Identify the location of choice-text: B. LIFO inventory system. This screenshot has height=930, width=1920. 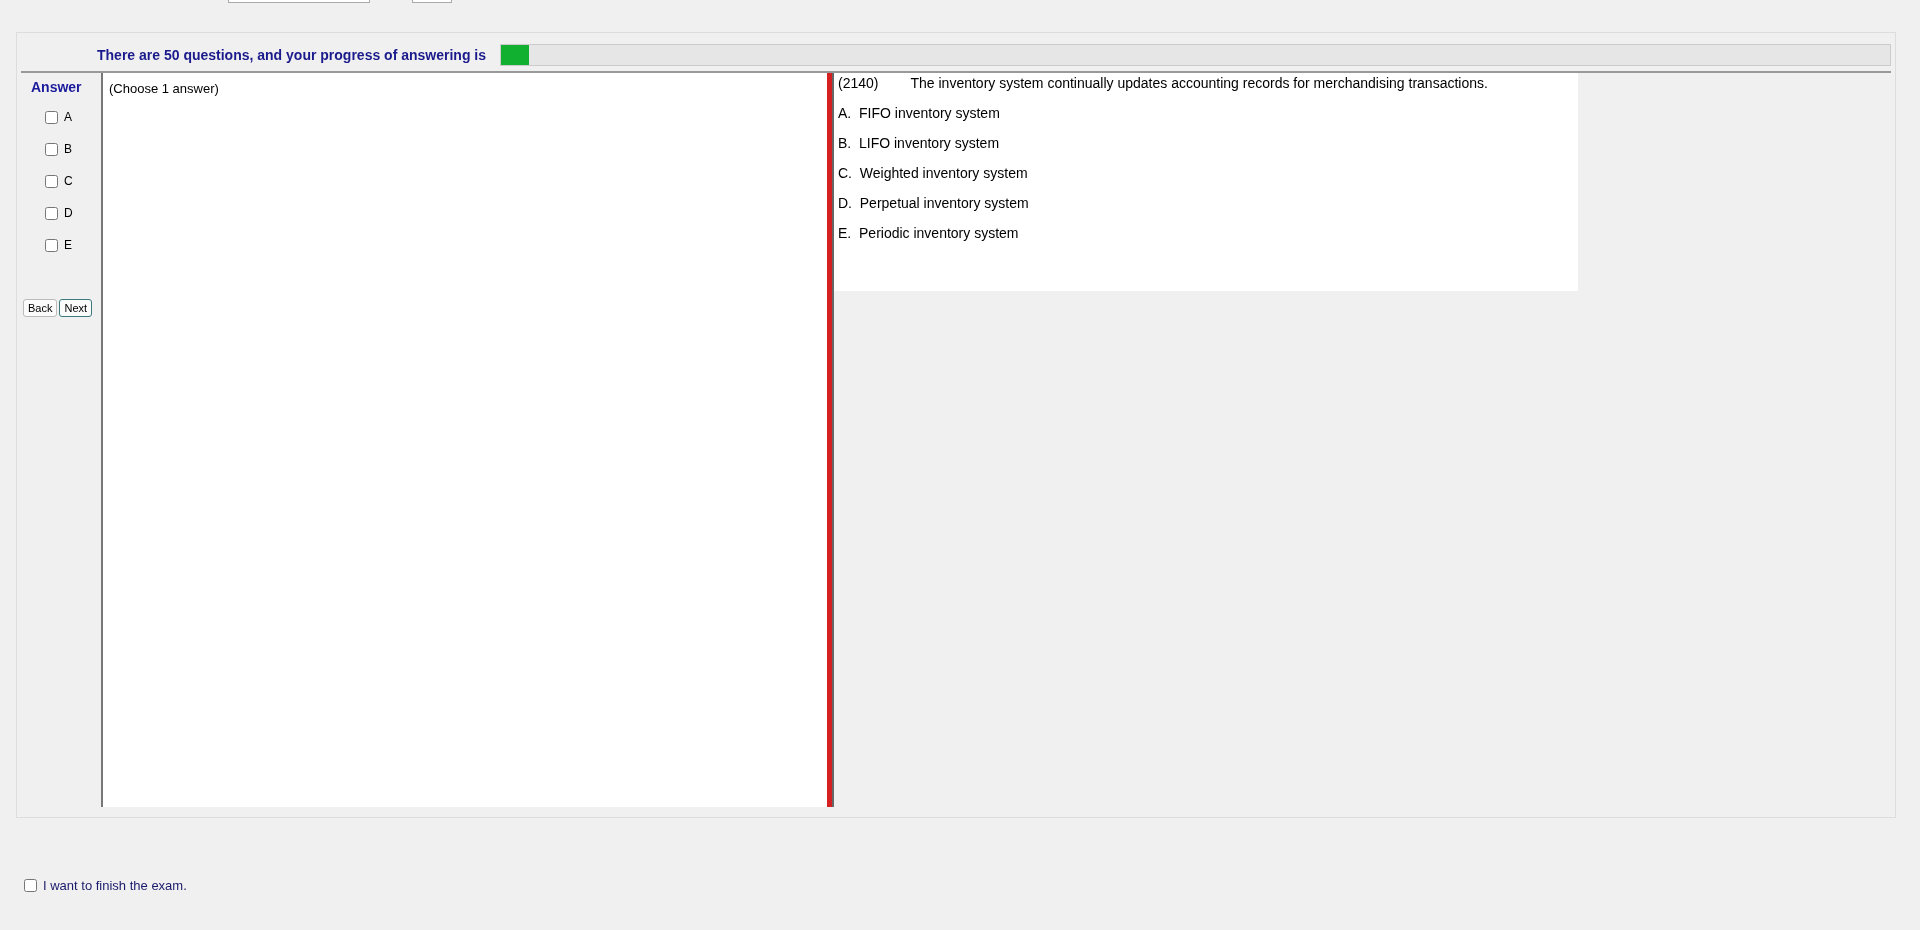
(919, 143).